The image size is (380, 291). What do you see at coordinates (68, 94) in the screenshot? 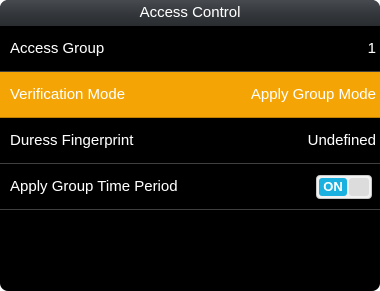
I see `menu-item-label: Verification Mode` at bounding box center [68, 94].